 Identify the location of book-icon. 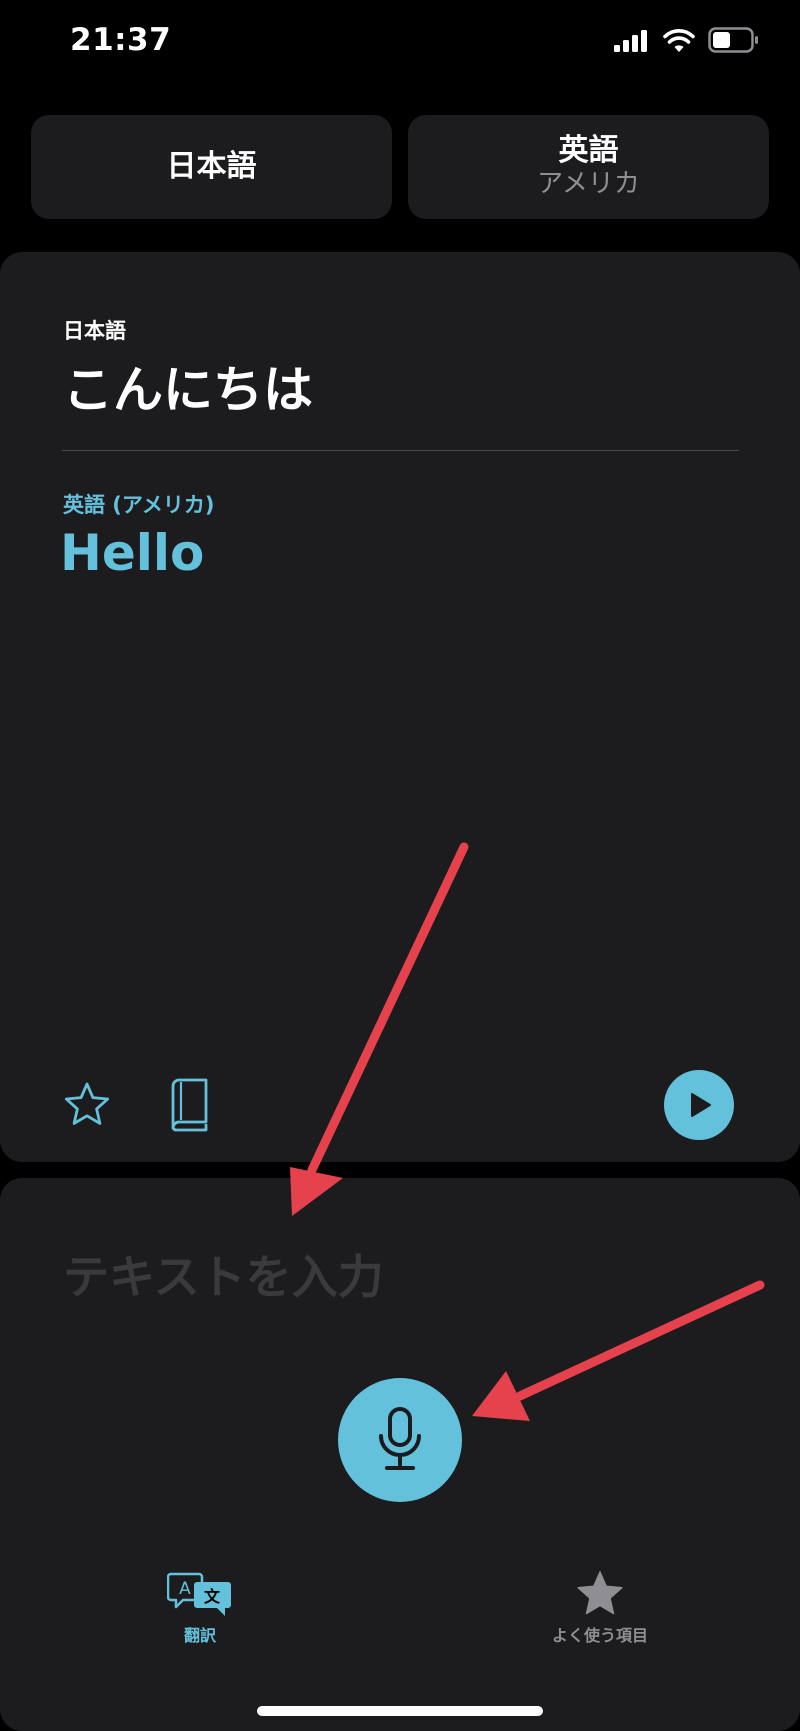
(189, 1105).